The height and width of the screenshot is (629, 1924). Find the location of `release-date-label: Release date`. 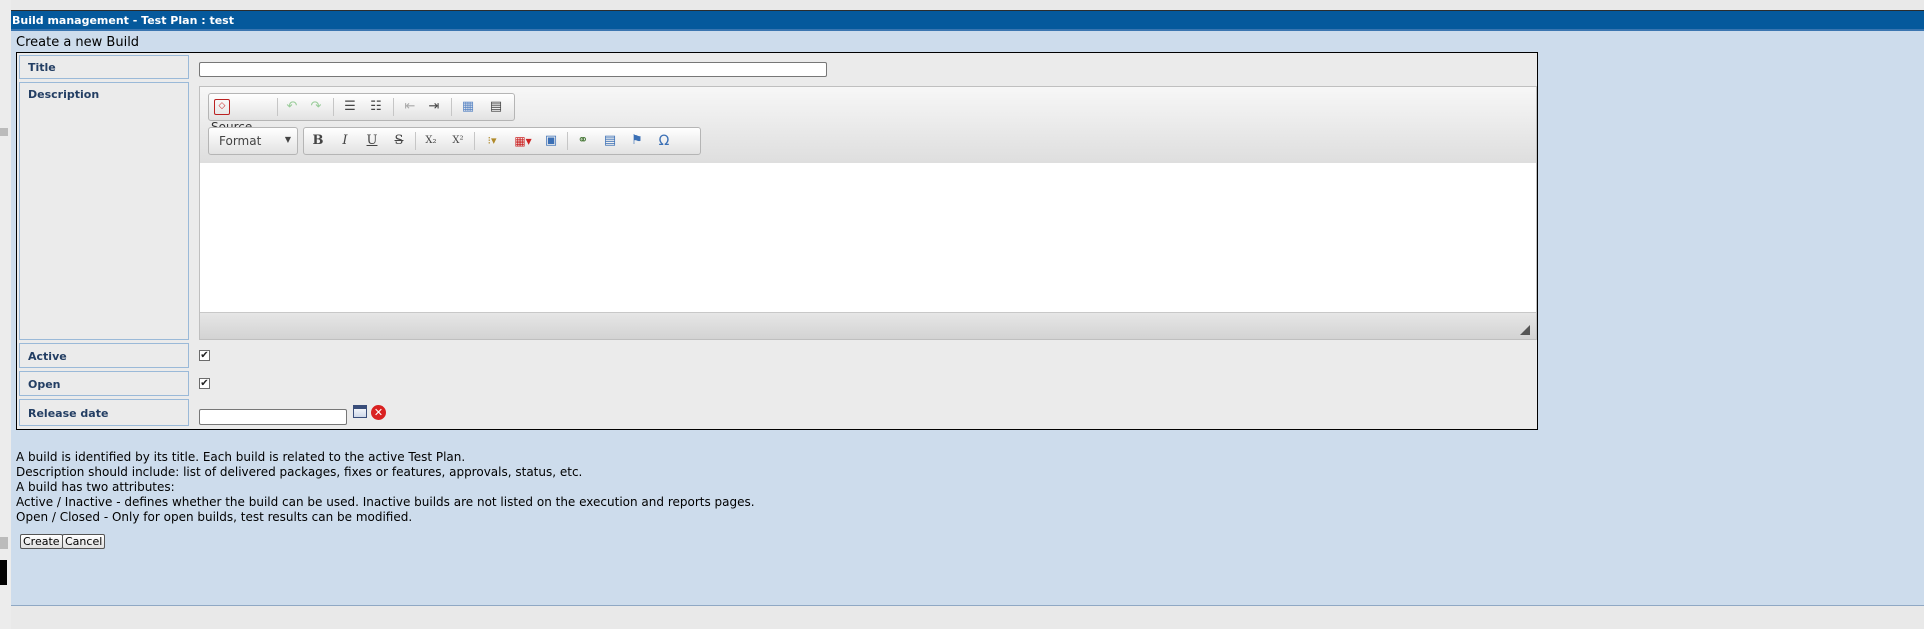

release-date-label: Release date is located at coordinates (104, 412).